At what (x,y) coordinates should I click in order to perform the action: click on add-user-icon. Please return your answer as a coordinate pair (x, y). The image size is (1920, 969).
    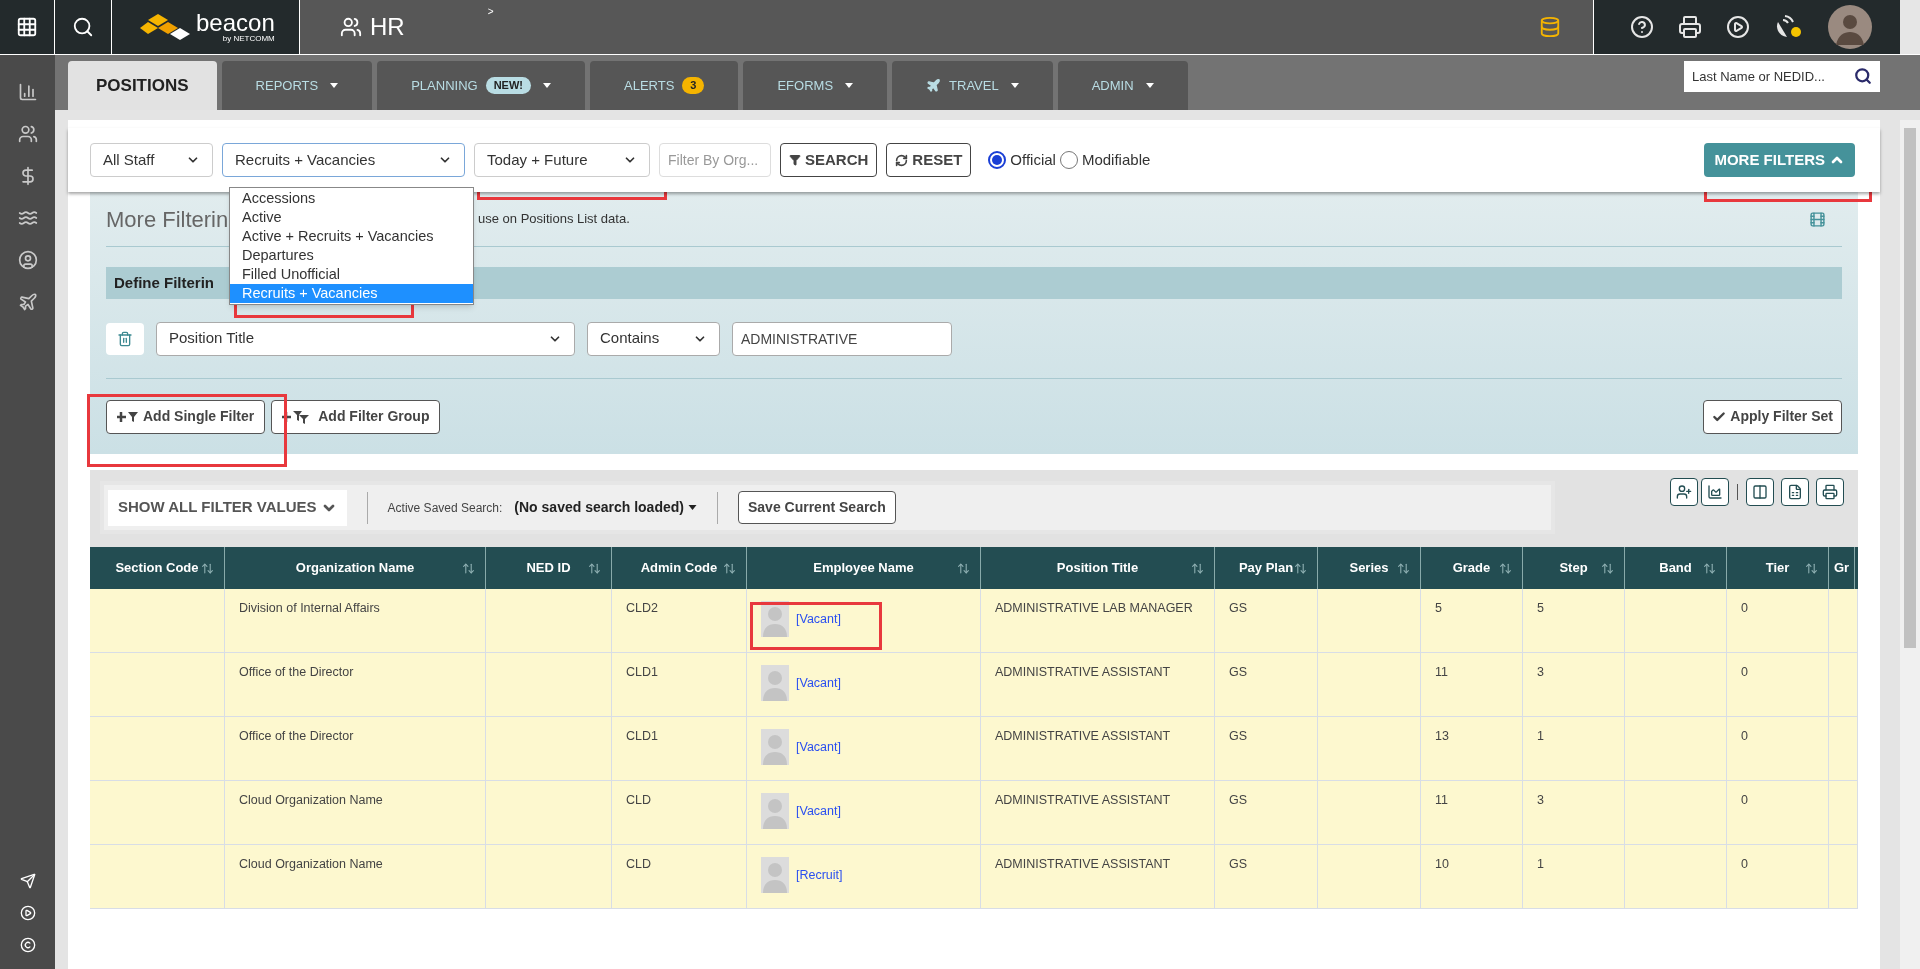
    Looking at the image, I should click on (1684, 492).